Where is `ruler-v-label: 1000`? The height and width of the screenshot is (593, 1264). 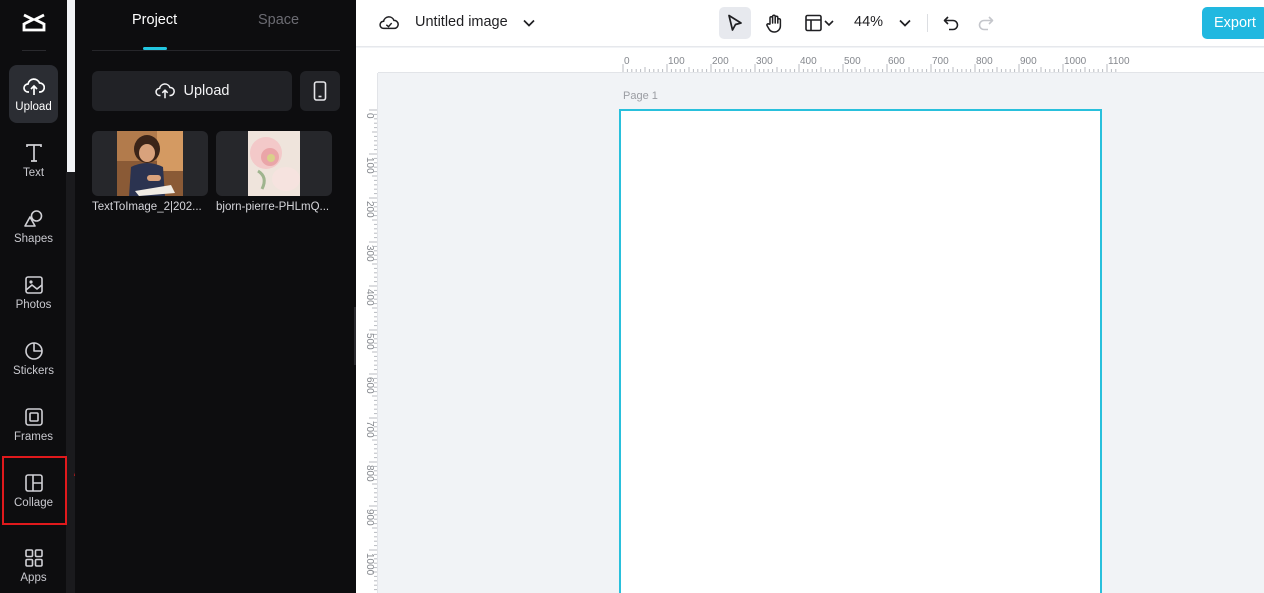 ruler-v-label: 1000 is located at coordinates (369, 564).